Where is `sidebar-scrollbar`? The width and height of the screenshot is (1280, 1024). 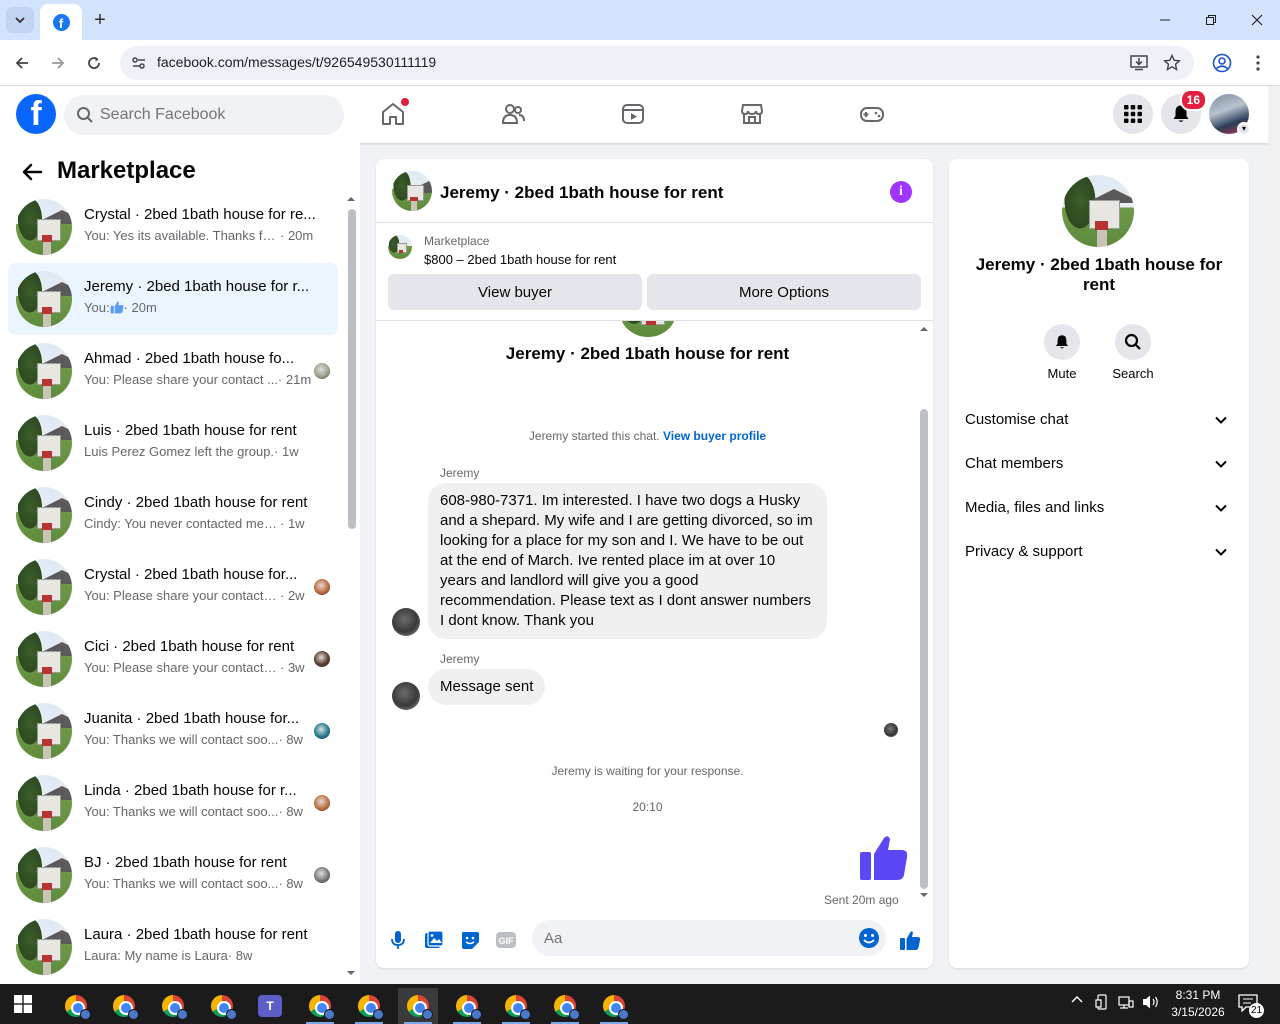
sidebar-scrollbar is located at coordinates (351, 585).